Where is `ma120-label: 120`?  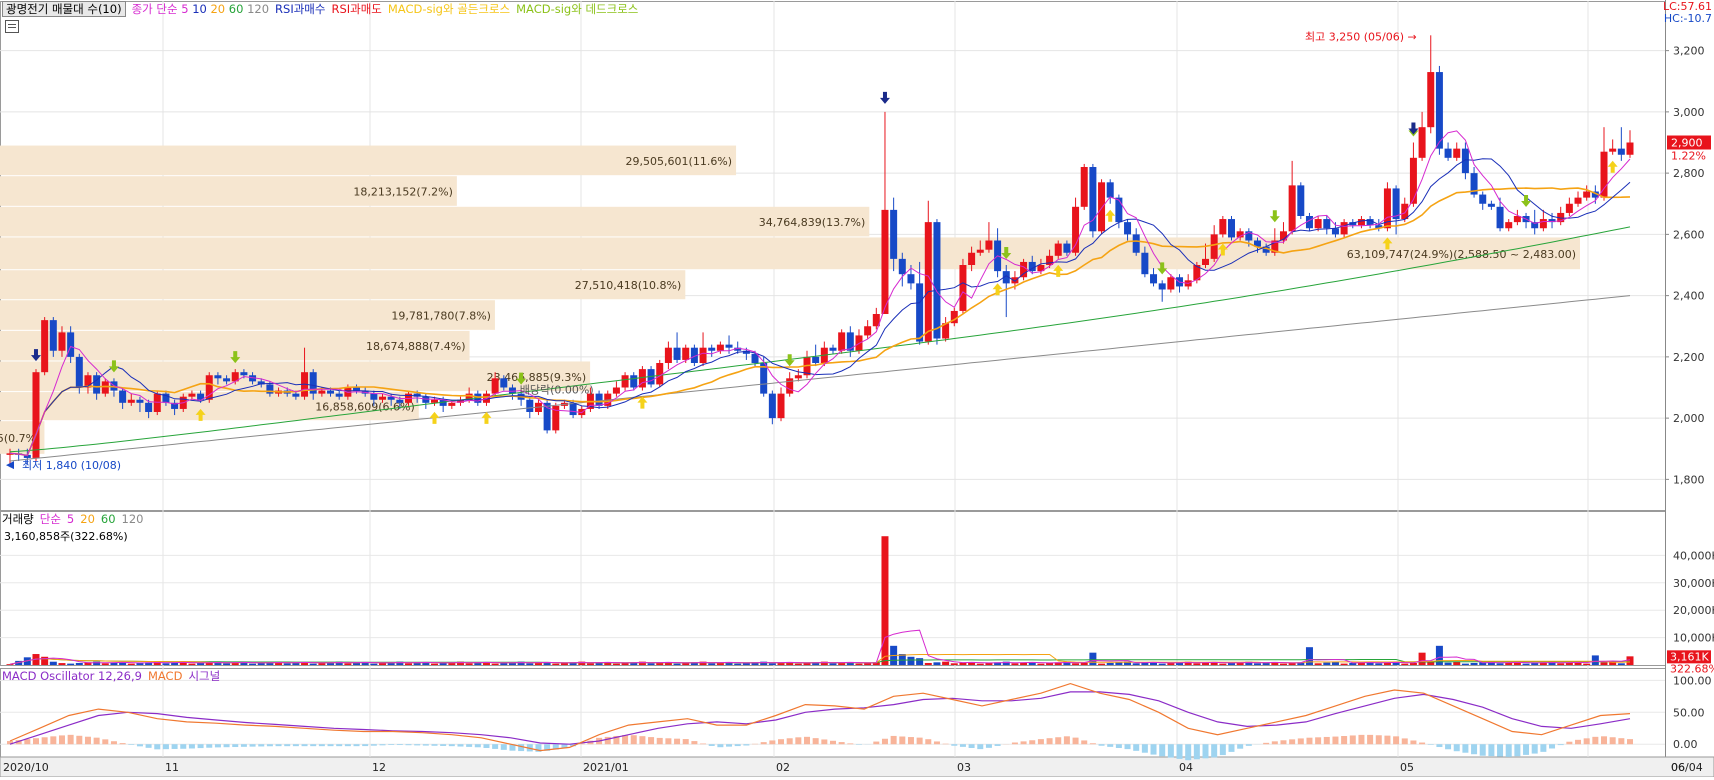 ma120-label: 120 is located at coordinates (258, 9).